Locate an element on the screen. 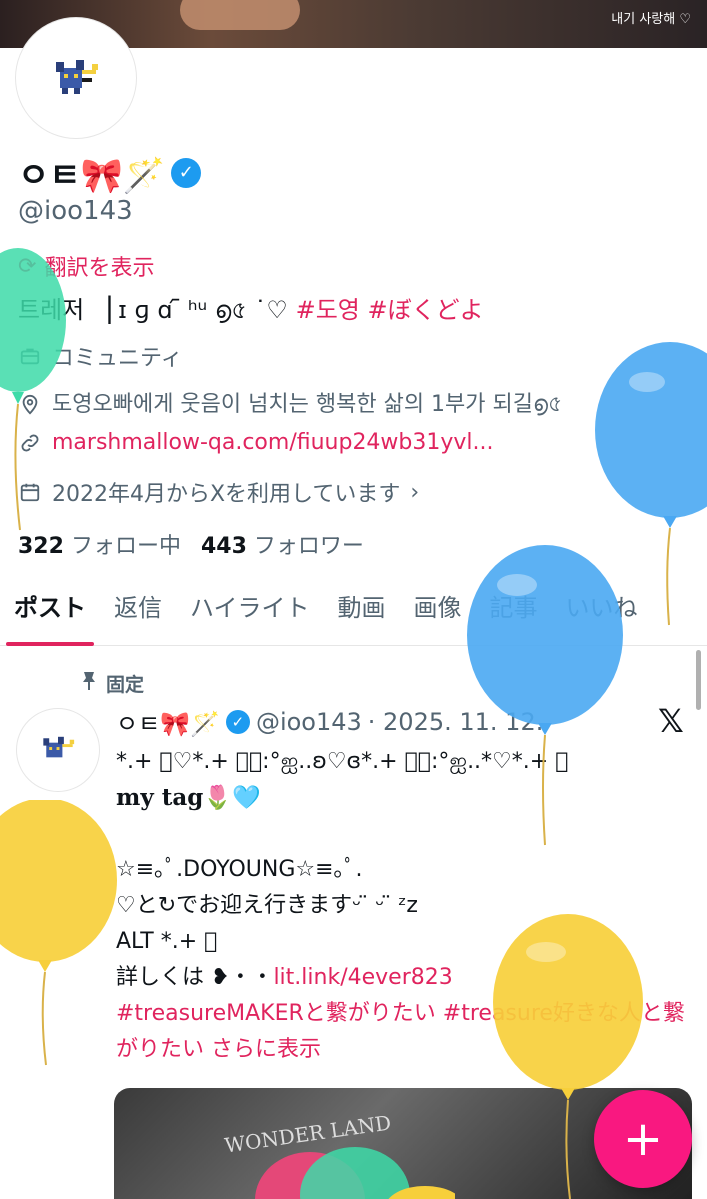 The width and height of the screenshot is (707, 1199). profile-tabs: ポスト 返信 ハイライト 動画 画像 記事 いいね is located at coordinates (353, 613).